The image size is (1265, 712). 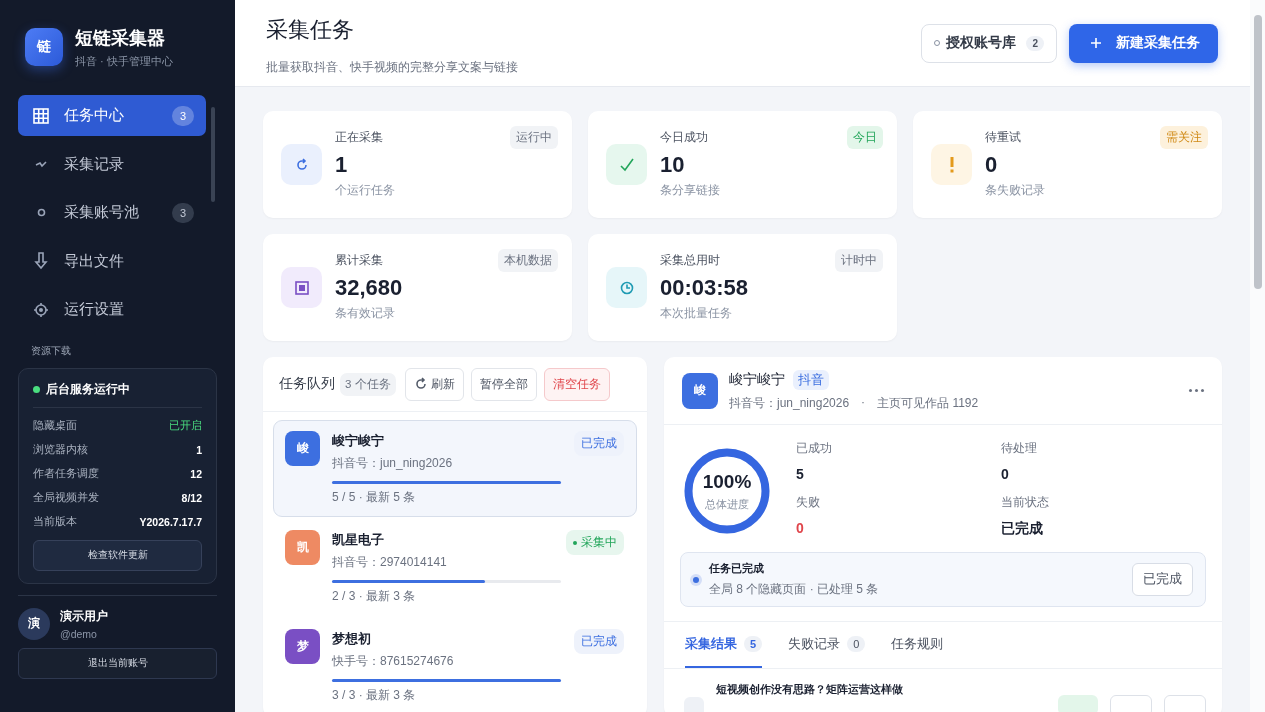 What do you see at coordinates (789, 403) in the screenshot?
I see `account-id: 抖音号：jun_ning2026` at bounding box center [789, 403].